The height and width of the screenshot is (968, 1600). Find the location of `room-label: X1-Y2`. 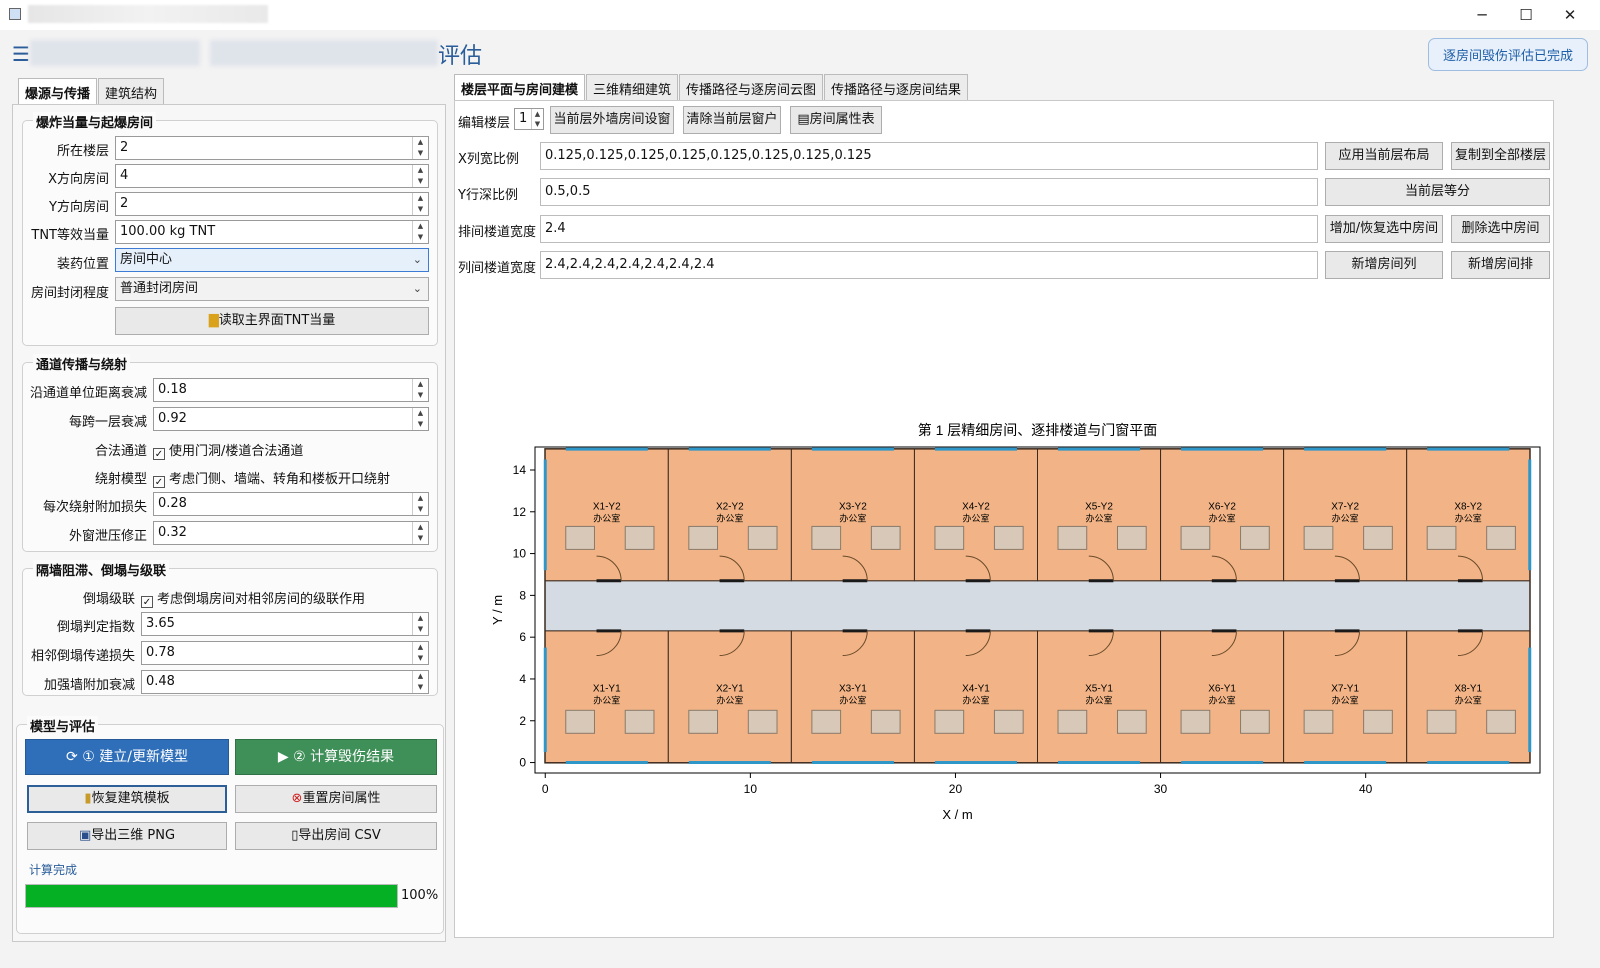

room-label: X1-Y2 is located at coordinates (607, 507).